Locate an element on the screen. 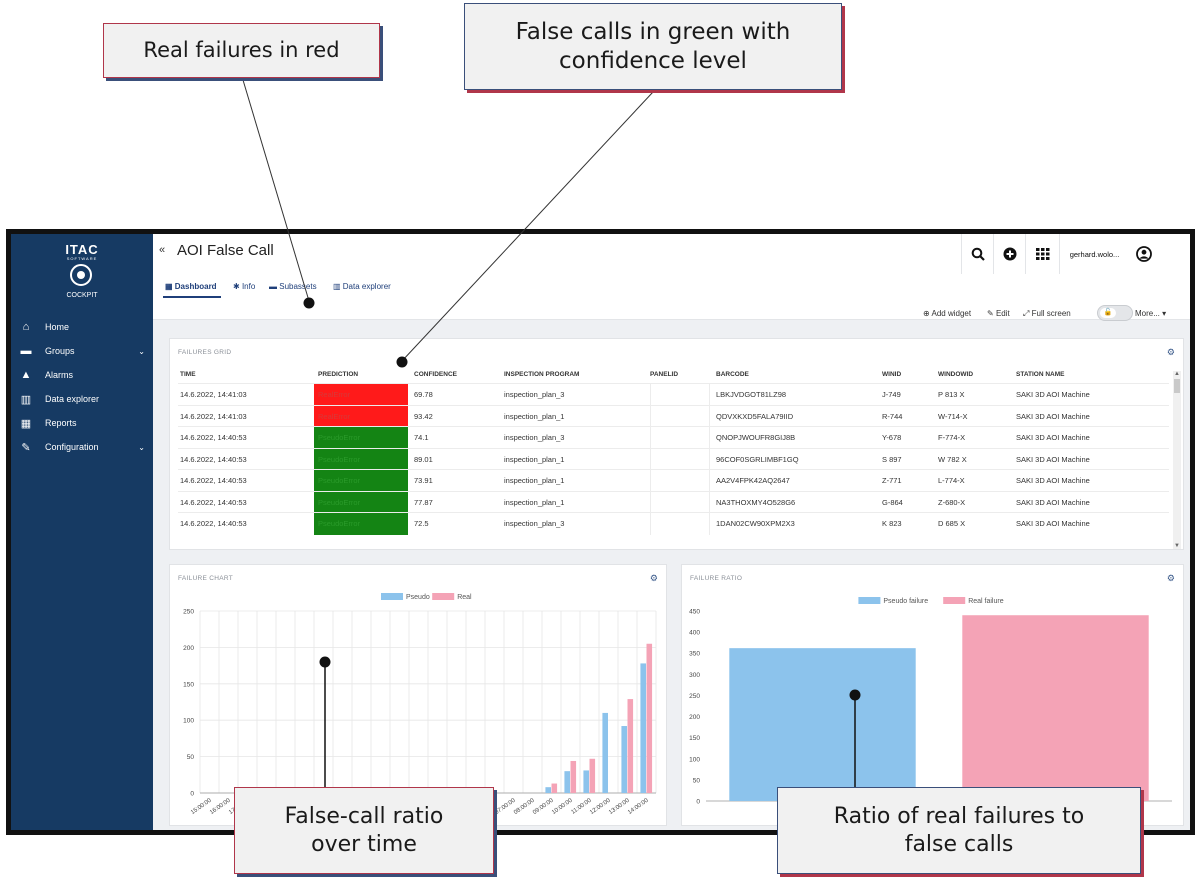  tab-subassets: ▬ Subassets is located at coordinates (293, 286).